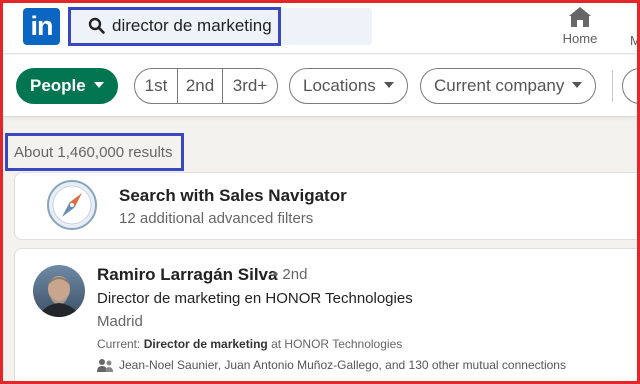 Image resolution: width=640 pixels, height=384 pixels. What do you see at coordinates (580, 38) in the screenshot?
I see `nav-home-label: Home` at bounding box center [580, 38].